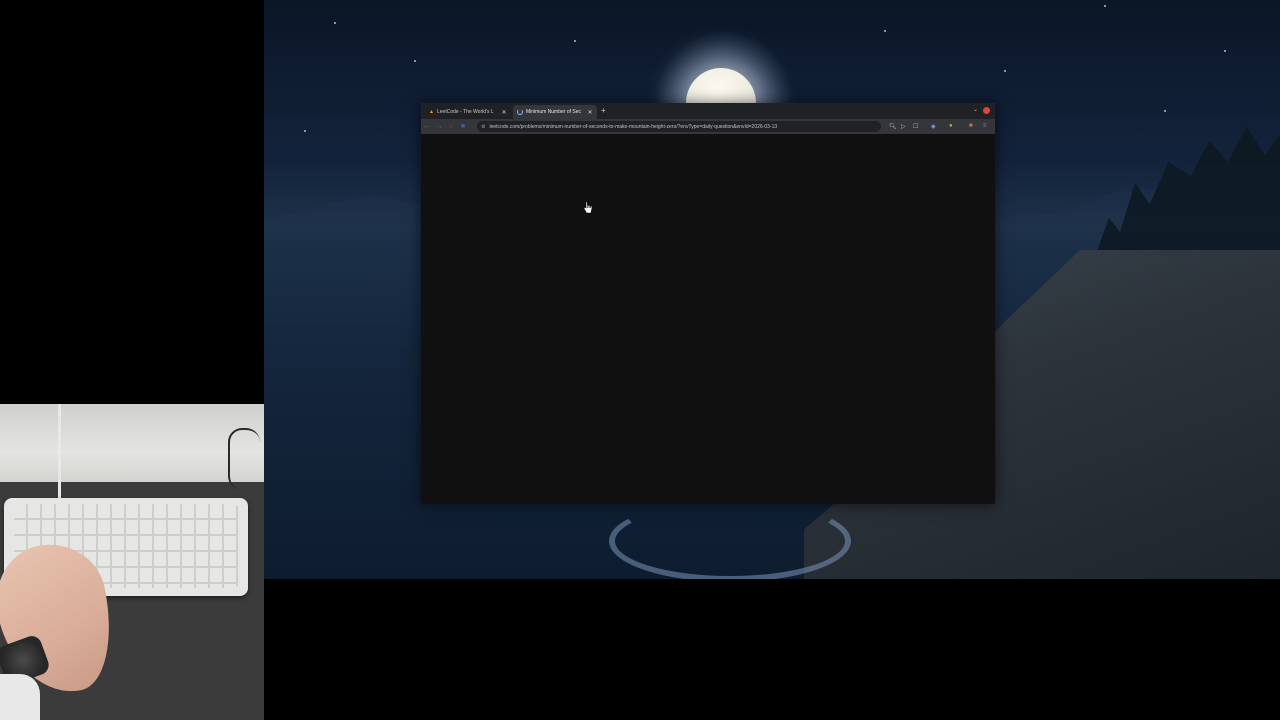  Describe the element at coordinates (439, 126) in the screenshot. I see `forward-icon: →` at that location.